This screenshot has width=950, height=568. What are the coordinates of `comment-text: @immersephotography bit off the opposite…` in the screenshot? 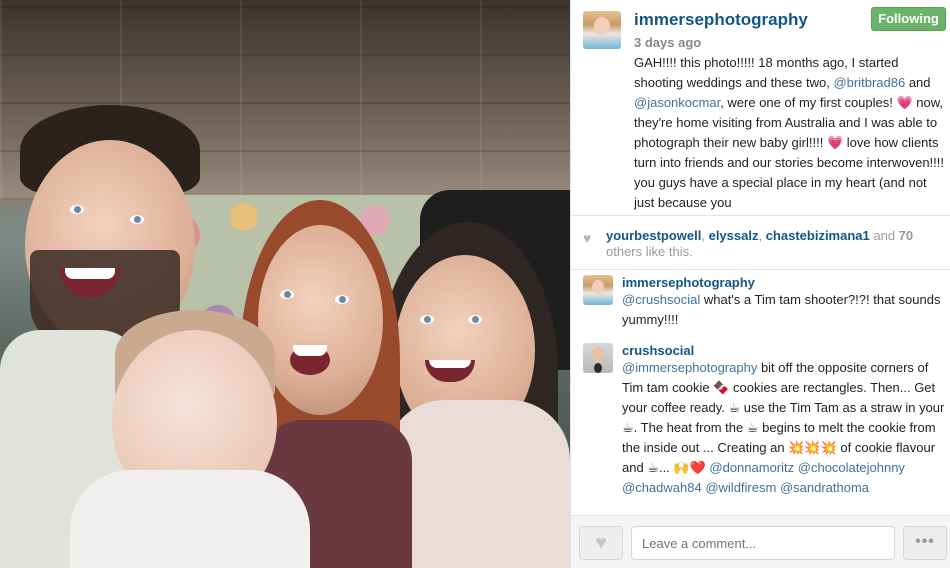 It's located at (783, 427).